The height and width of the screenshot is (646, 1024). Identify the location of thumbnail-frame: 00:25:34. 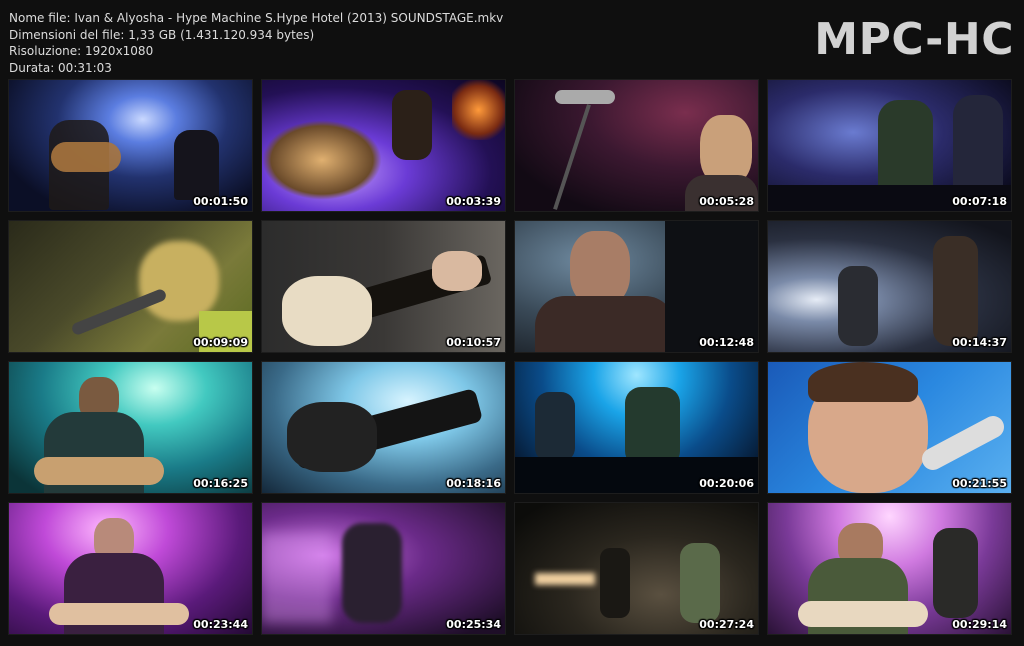
(383, 568).